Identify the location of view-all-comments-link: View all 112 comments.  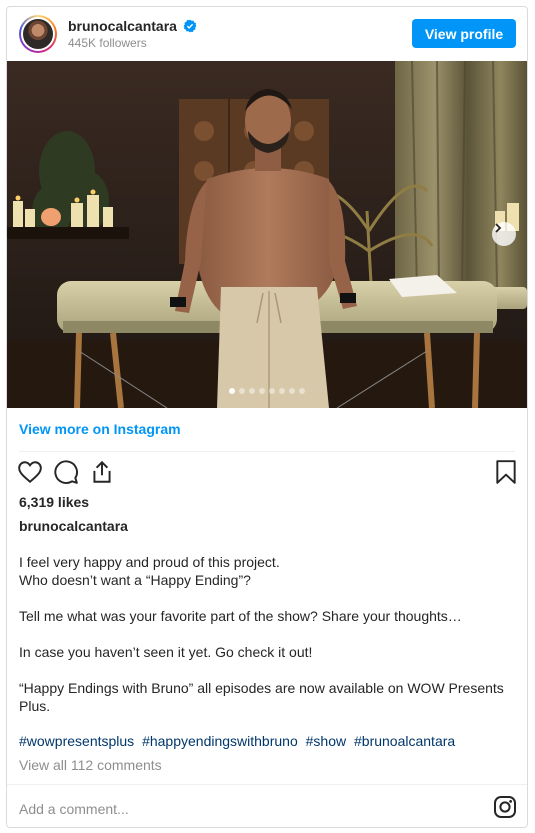
(90, 765).